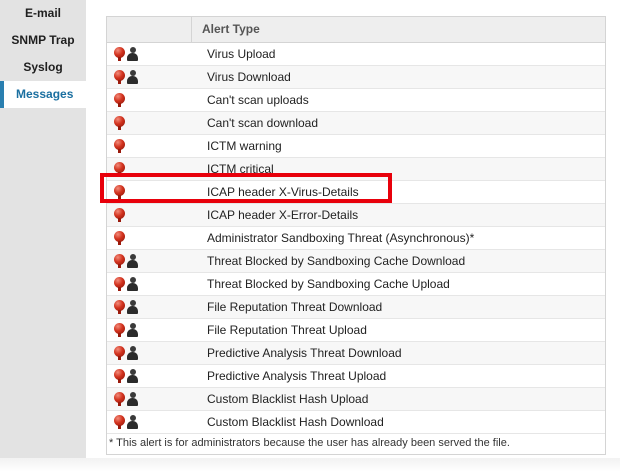  I want to click on row-alert-type: File Reputation Threat Upload, so click(287, 330).